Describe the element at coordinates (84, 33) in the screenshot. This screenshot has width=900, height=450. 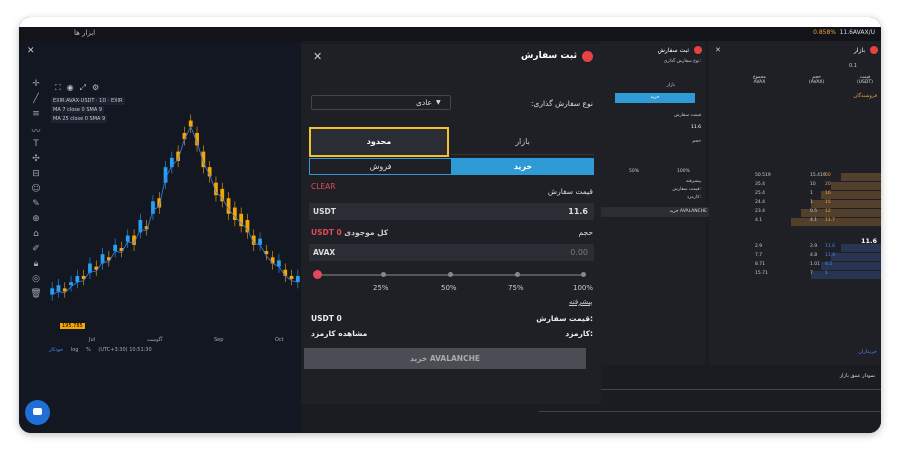
I see `tools-menu: ابزار ها` at that location.